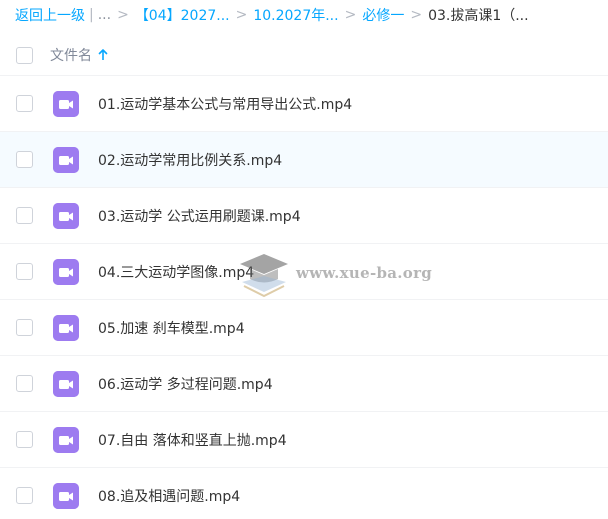 The image size is (608, 519). I want to click on file-name: 08.追及相遇问题.mp4, so click(169, 496).